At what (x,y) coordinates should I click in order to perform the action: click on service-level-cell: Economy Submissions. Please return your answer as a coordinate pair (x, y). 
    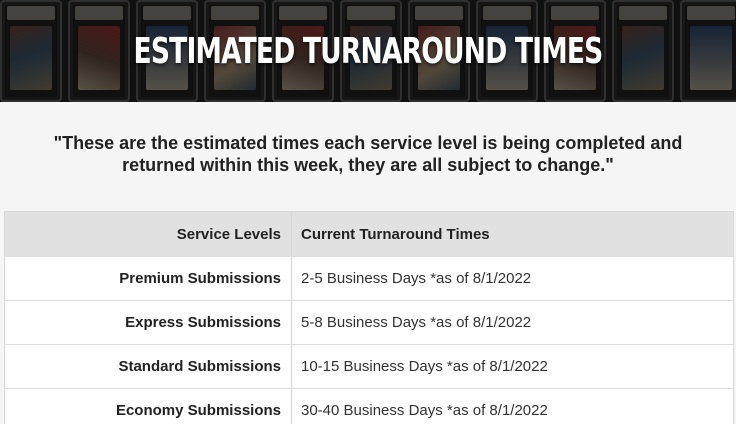
    Looking at the image, I should click on (148, 406).